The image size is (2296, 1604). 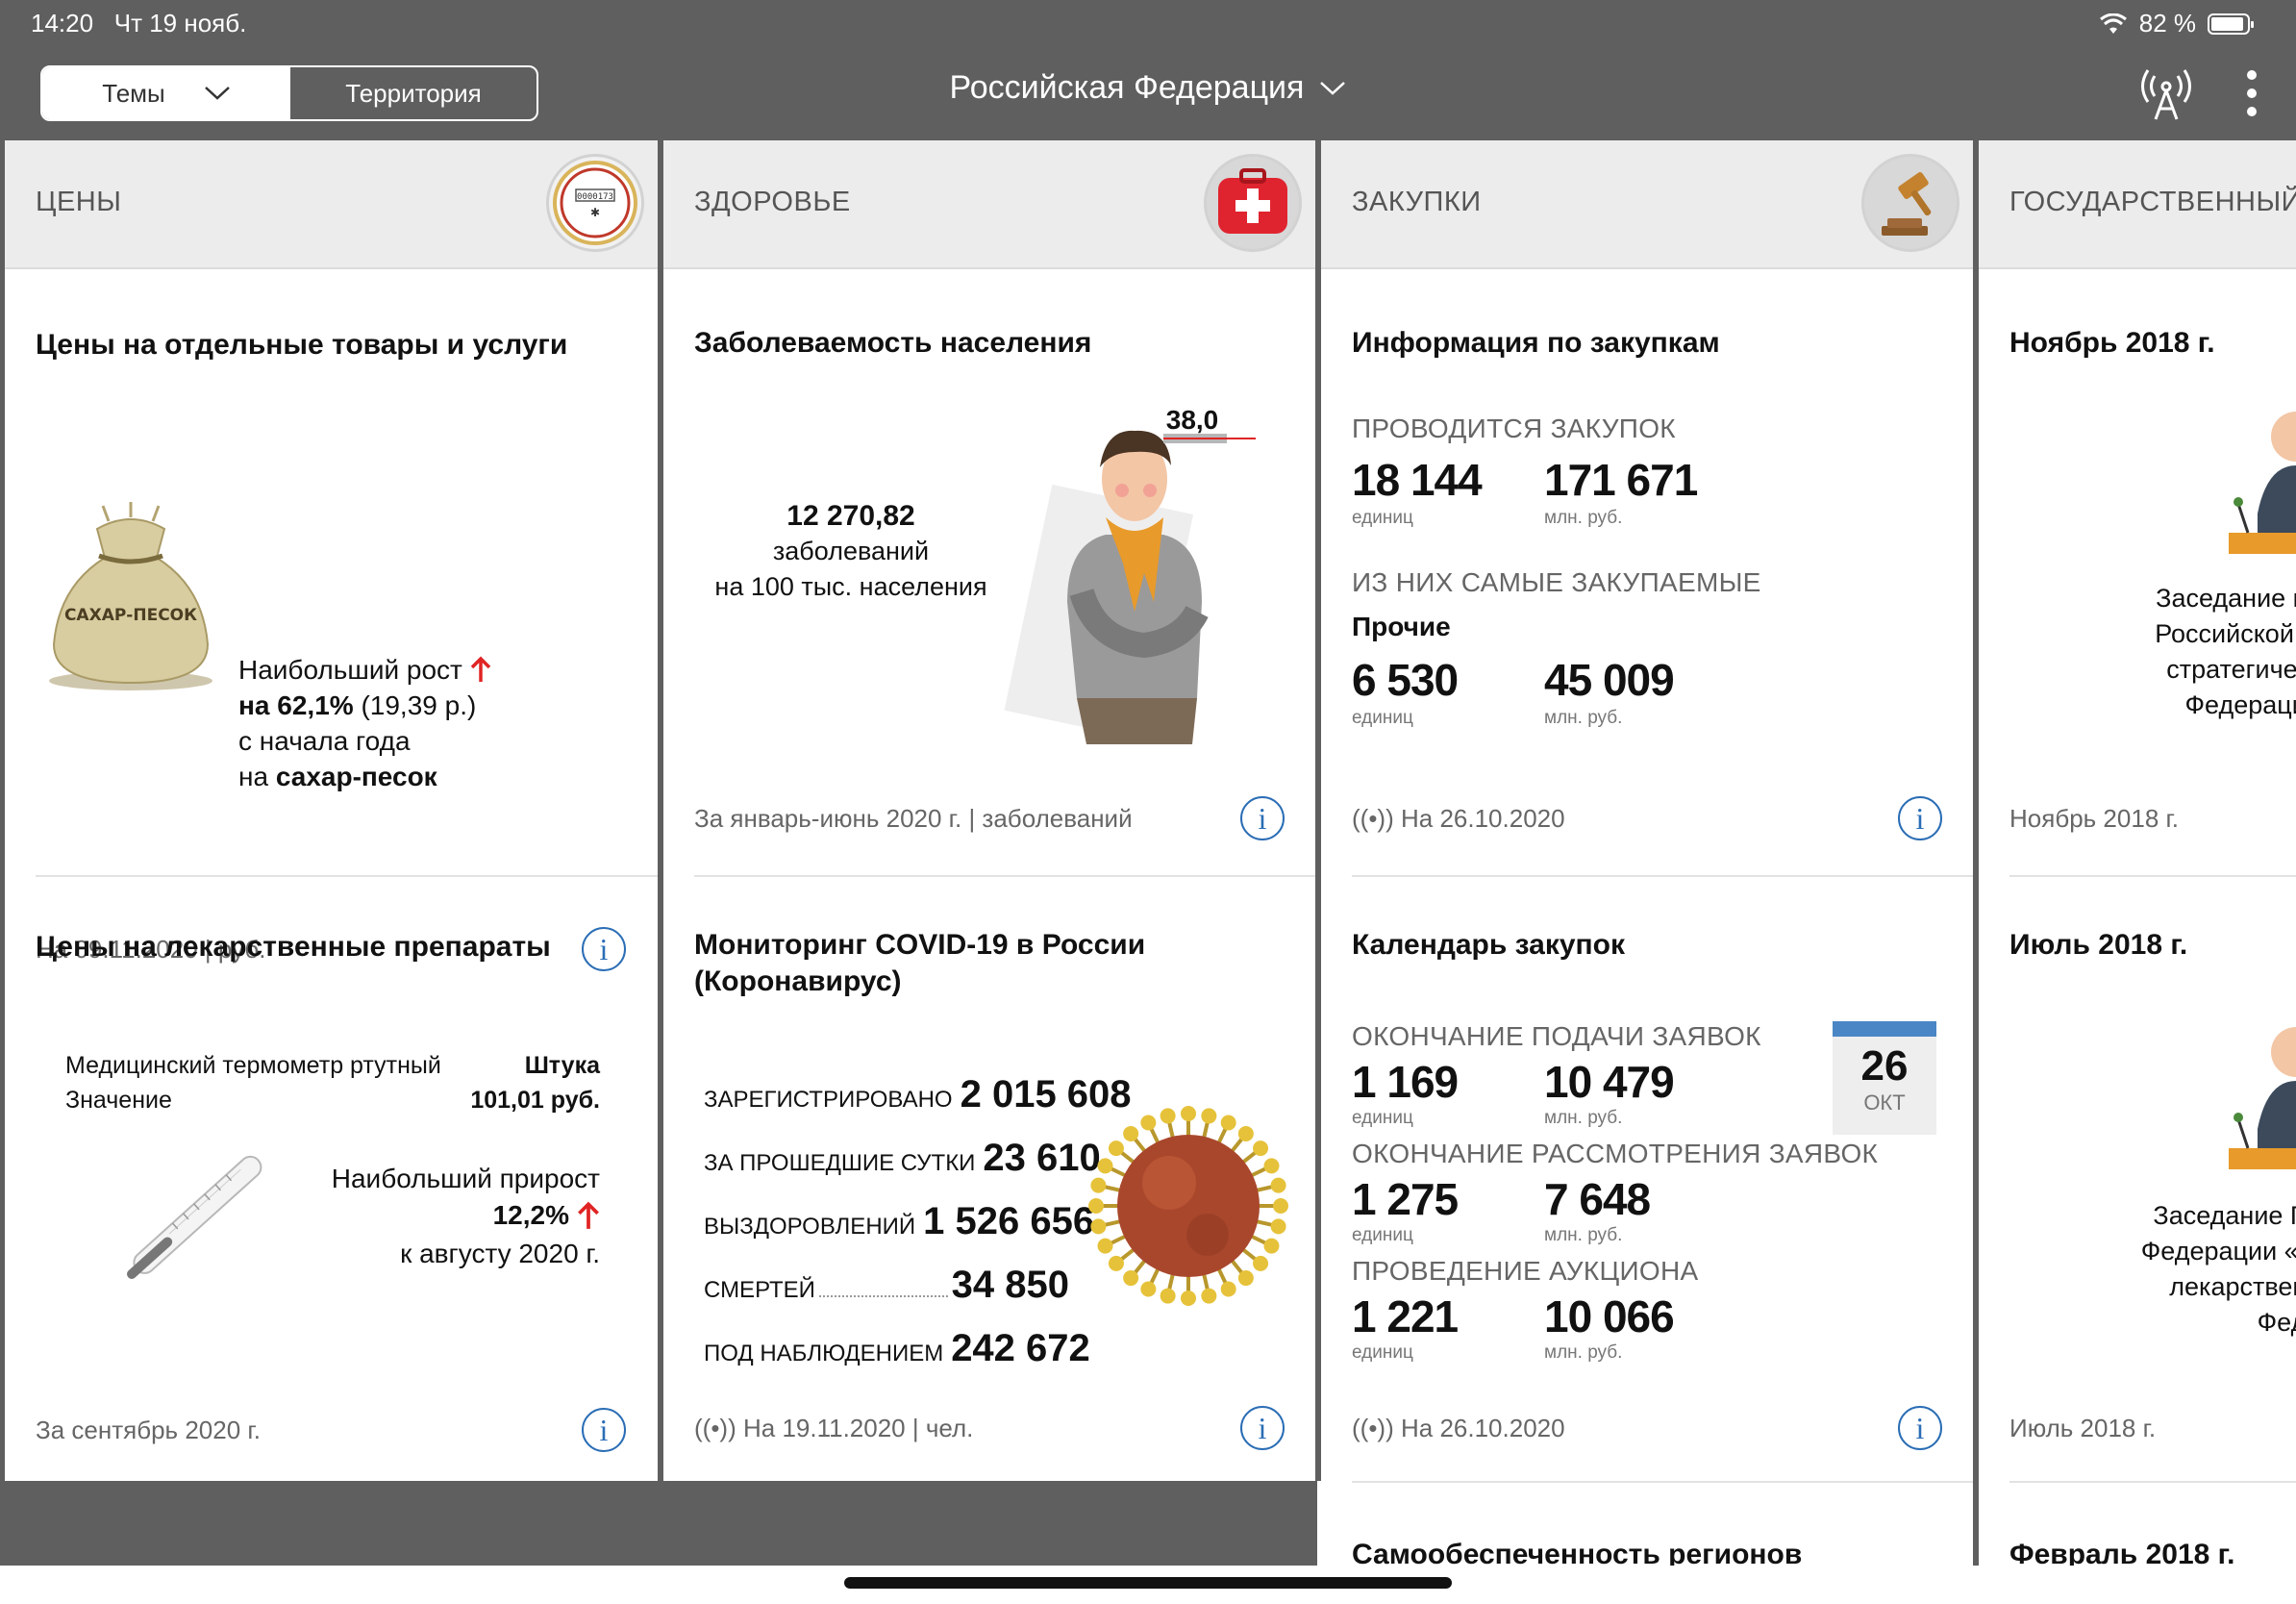 What do you see at coordinates (2152, 202) in the screenshot?
I see `column-title: ГОСУДАРСТВЕННЫЙ СОВЕТ` at bounding box center [2152, 202].